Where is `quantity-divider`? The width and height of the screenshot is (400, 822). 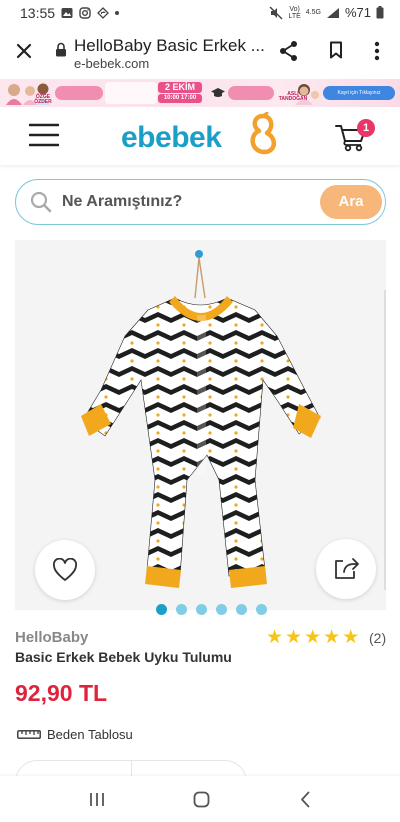
quantity-divider is located at coordinates (131, 768).